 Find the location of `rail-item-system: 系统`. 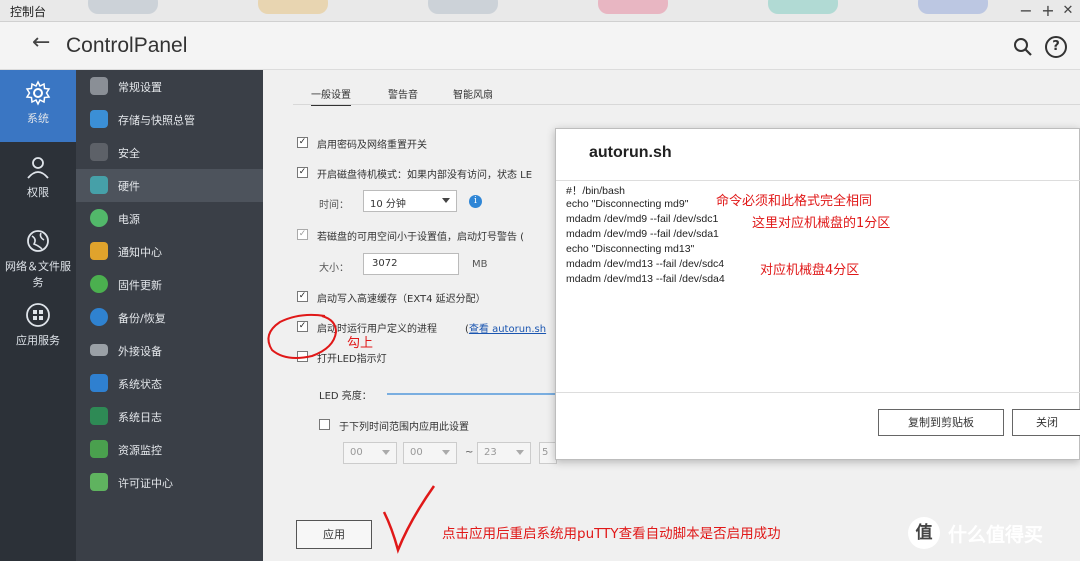

rail-item-system: 系统 is located at coordinates (38, 106).